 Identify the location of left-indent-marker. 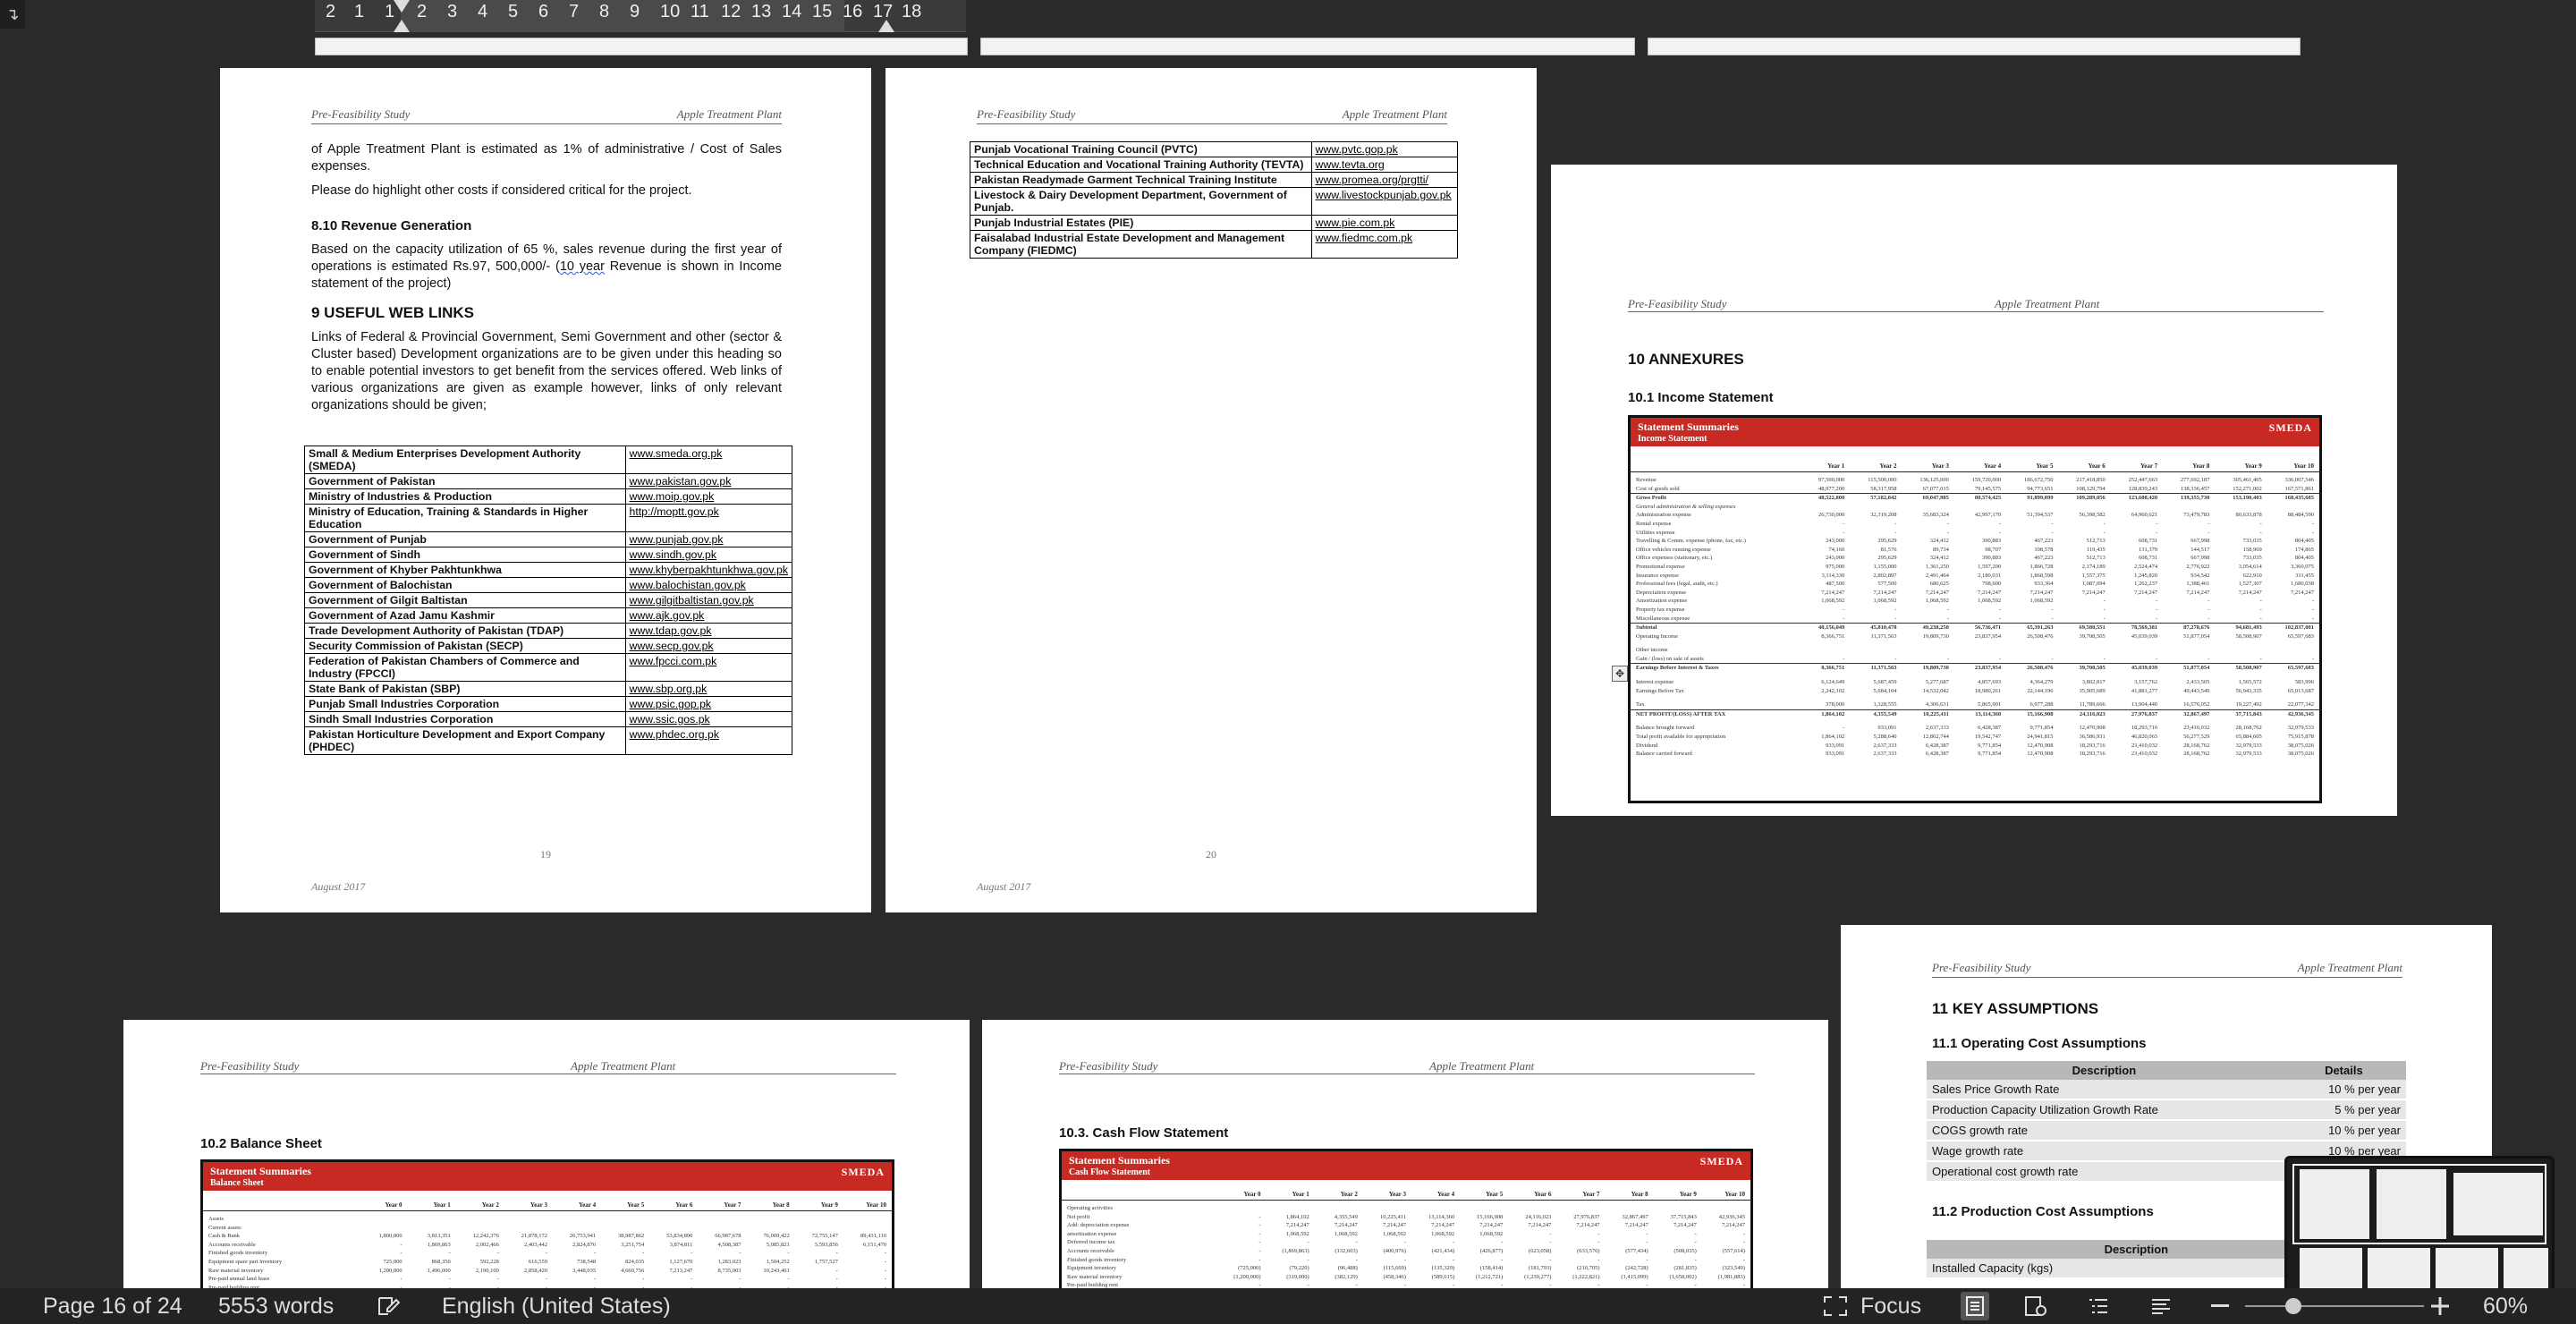
(402, 26).